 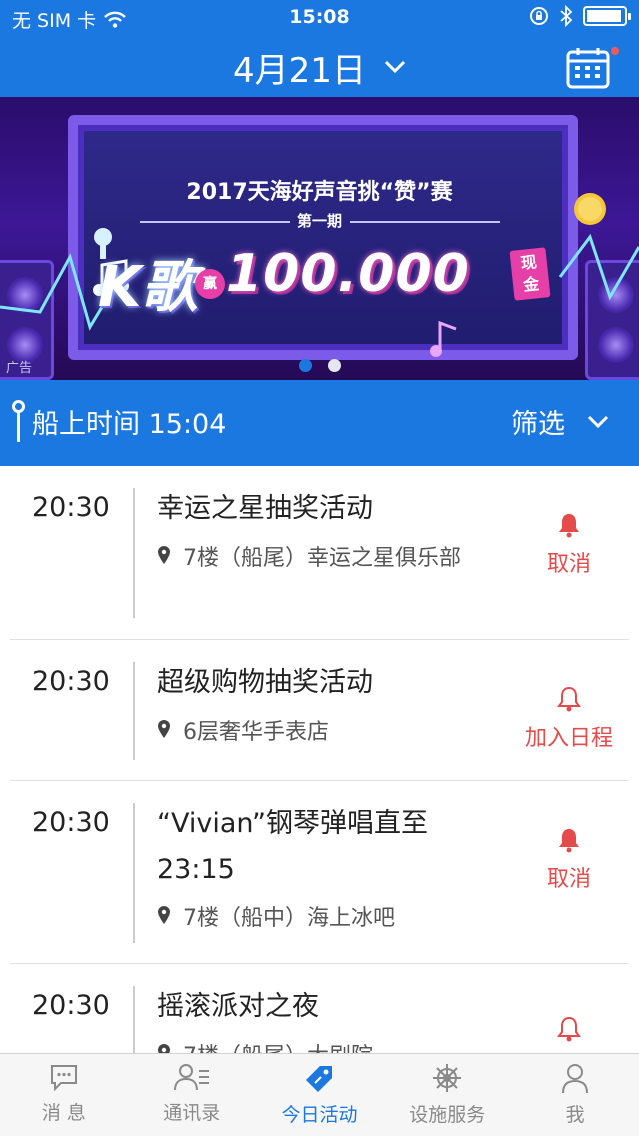 I want to click on battery-level, so click(x=604, y=16).